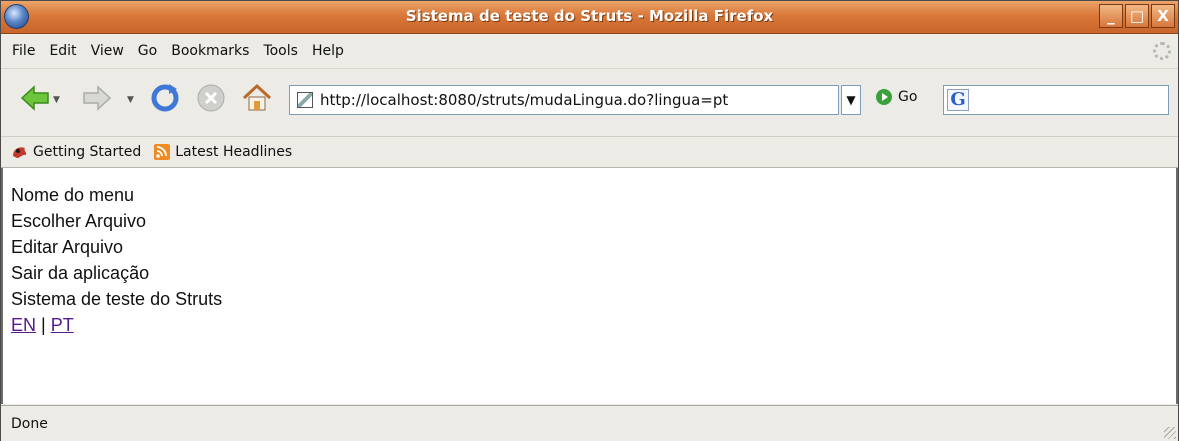 This screenshot has height=441, width=1179. What do you see at coordinates (29, 423) in the screenshot?
I see `status-text: Done` at bounding box center [29, 423].